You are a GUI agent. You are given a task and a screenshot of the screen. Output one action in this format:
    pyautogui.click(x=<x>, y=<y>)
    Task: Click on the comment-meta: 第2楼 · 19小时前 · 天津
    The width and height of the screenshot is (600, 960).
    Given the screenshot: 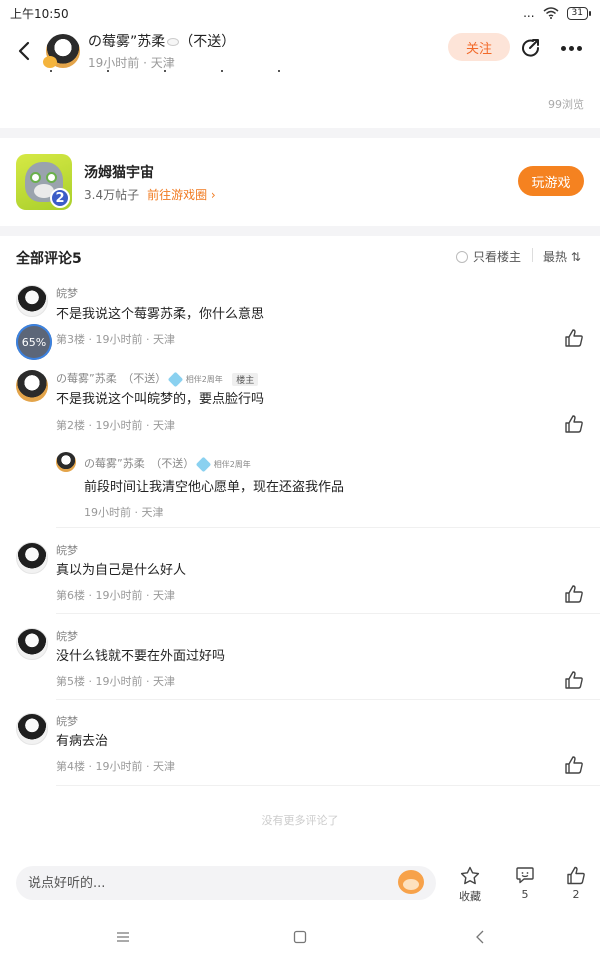 What is the action you would take?
    pyautogui.click(x=115, y=425)
    